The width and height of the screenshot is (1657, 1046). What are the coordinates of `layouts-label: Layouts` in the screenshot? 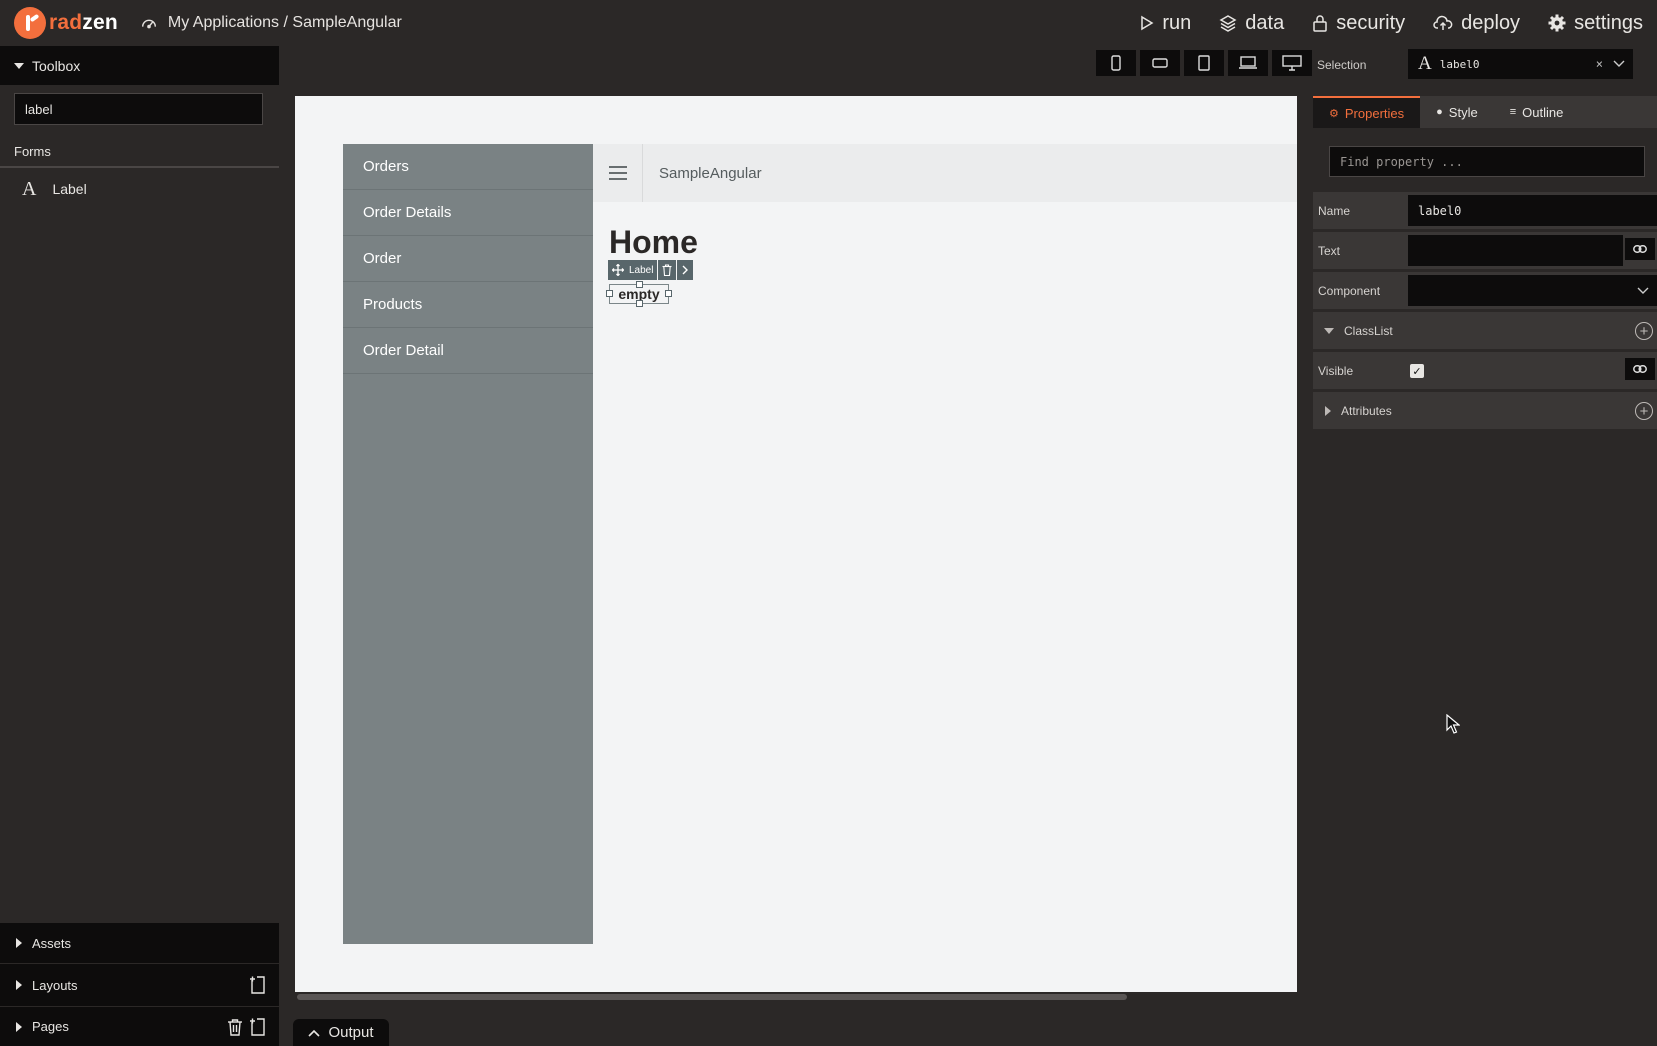 It's located at (55, 985).